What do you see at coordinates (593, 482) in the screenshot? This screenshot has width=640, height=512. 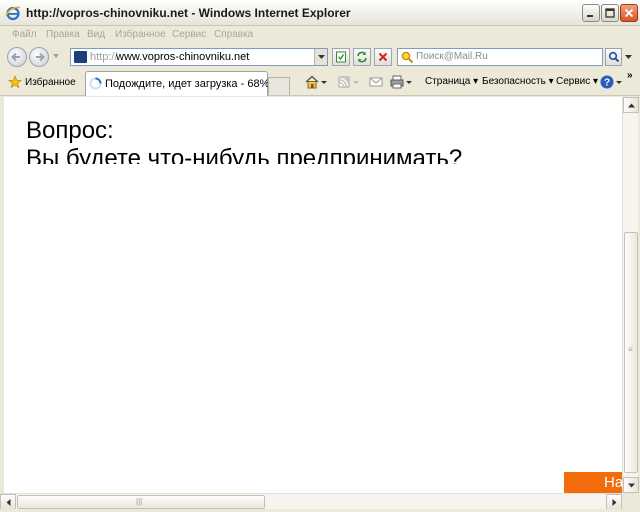 I see `start-button: Нач` at bounding box center [593, 482].